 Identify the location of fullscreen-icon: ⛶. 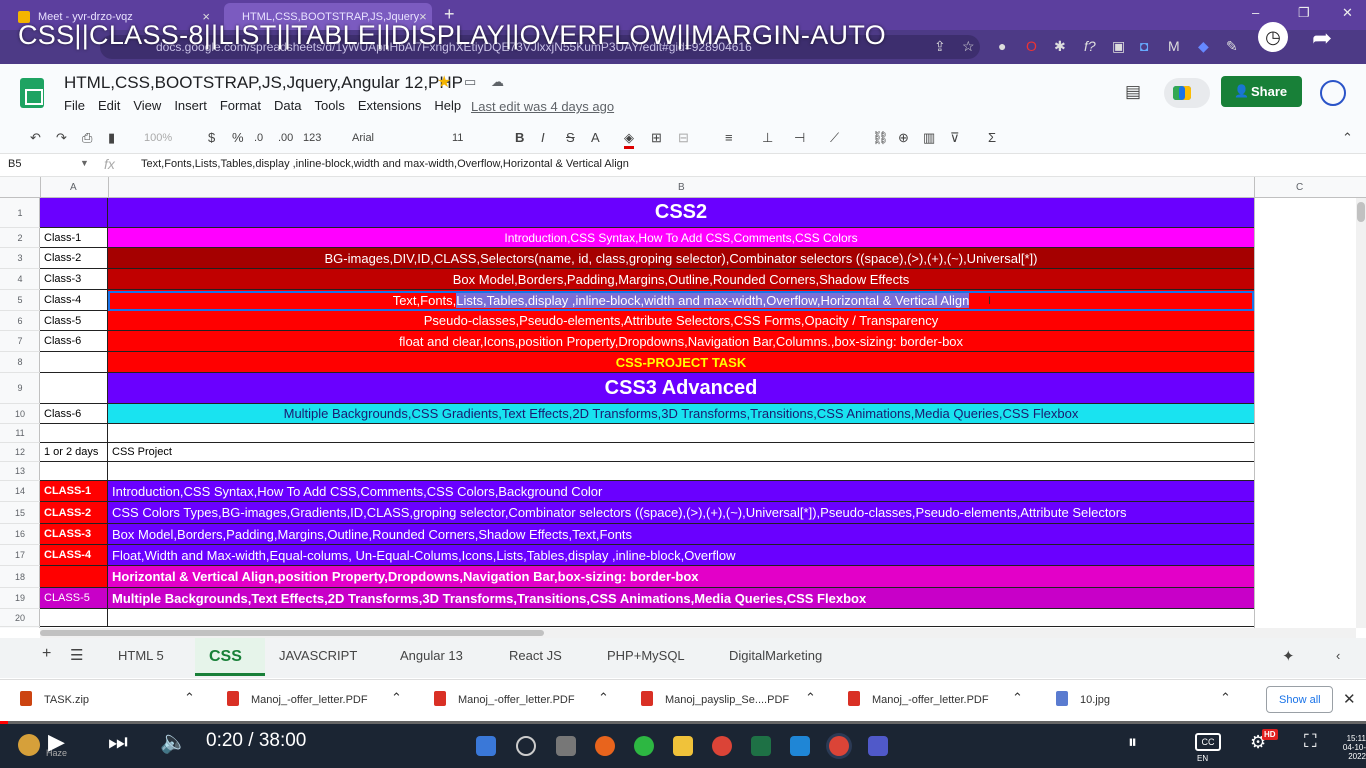
(1310, 741).